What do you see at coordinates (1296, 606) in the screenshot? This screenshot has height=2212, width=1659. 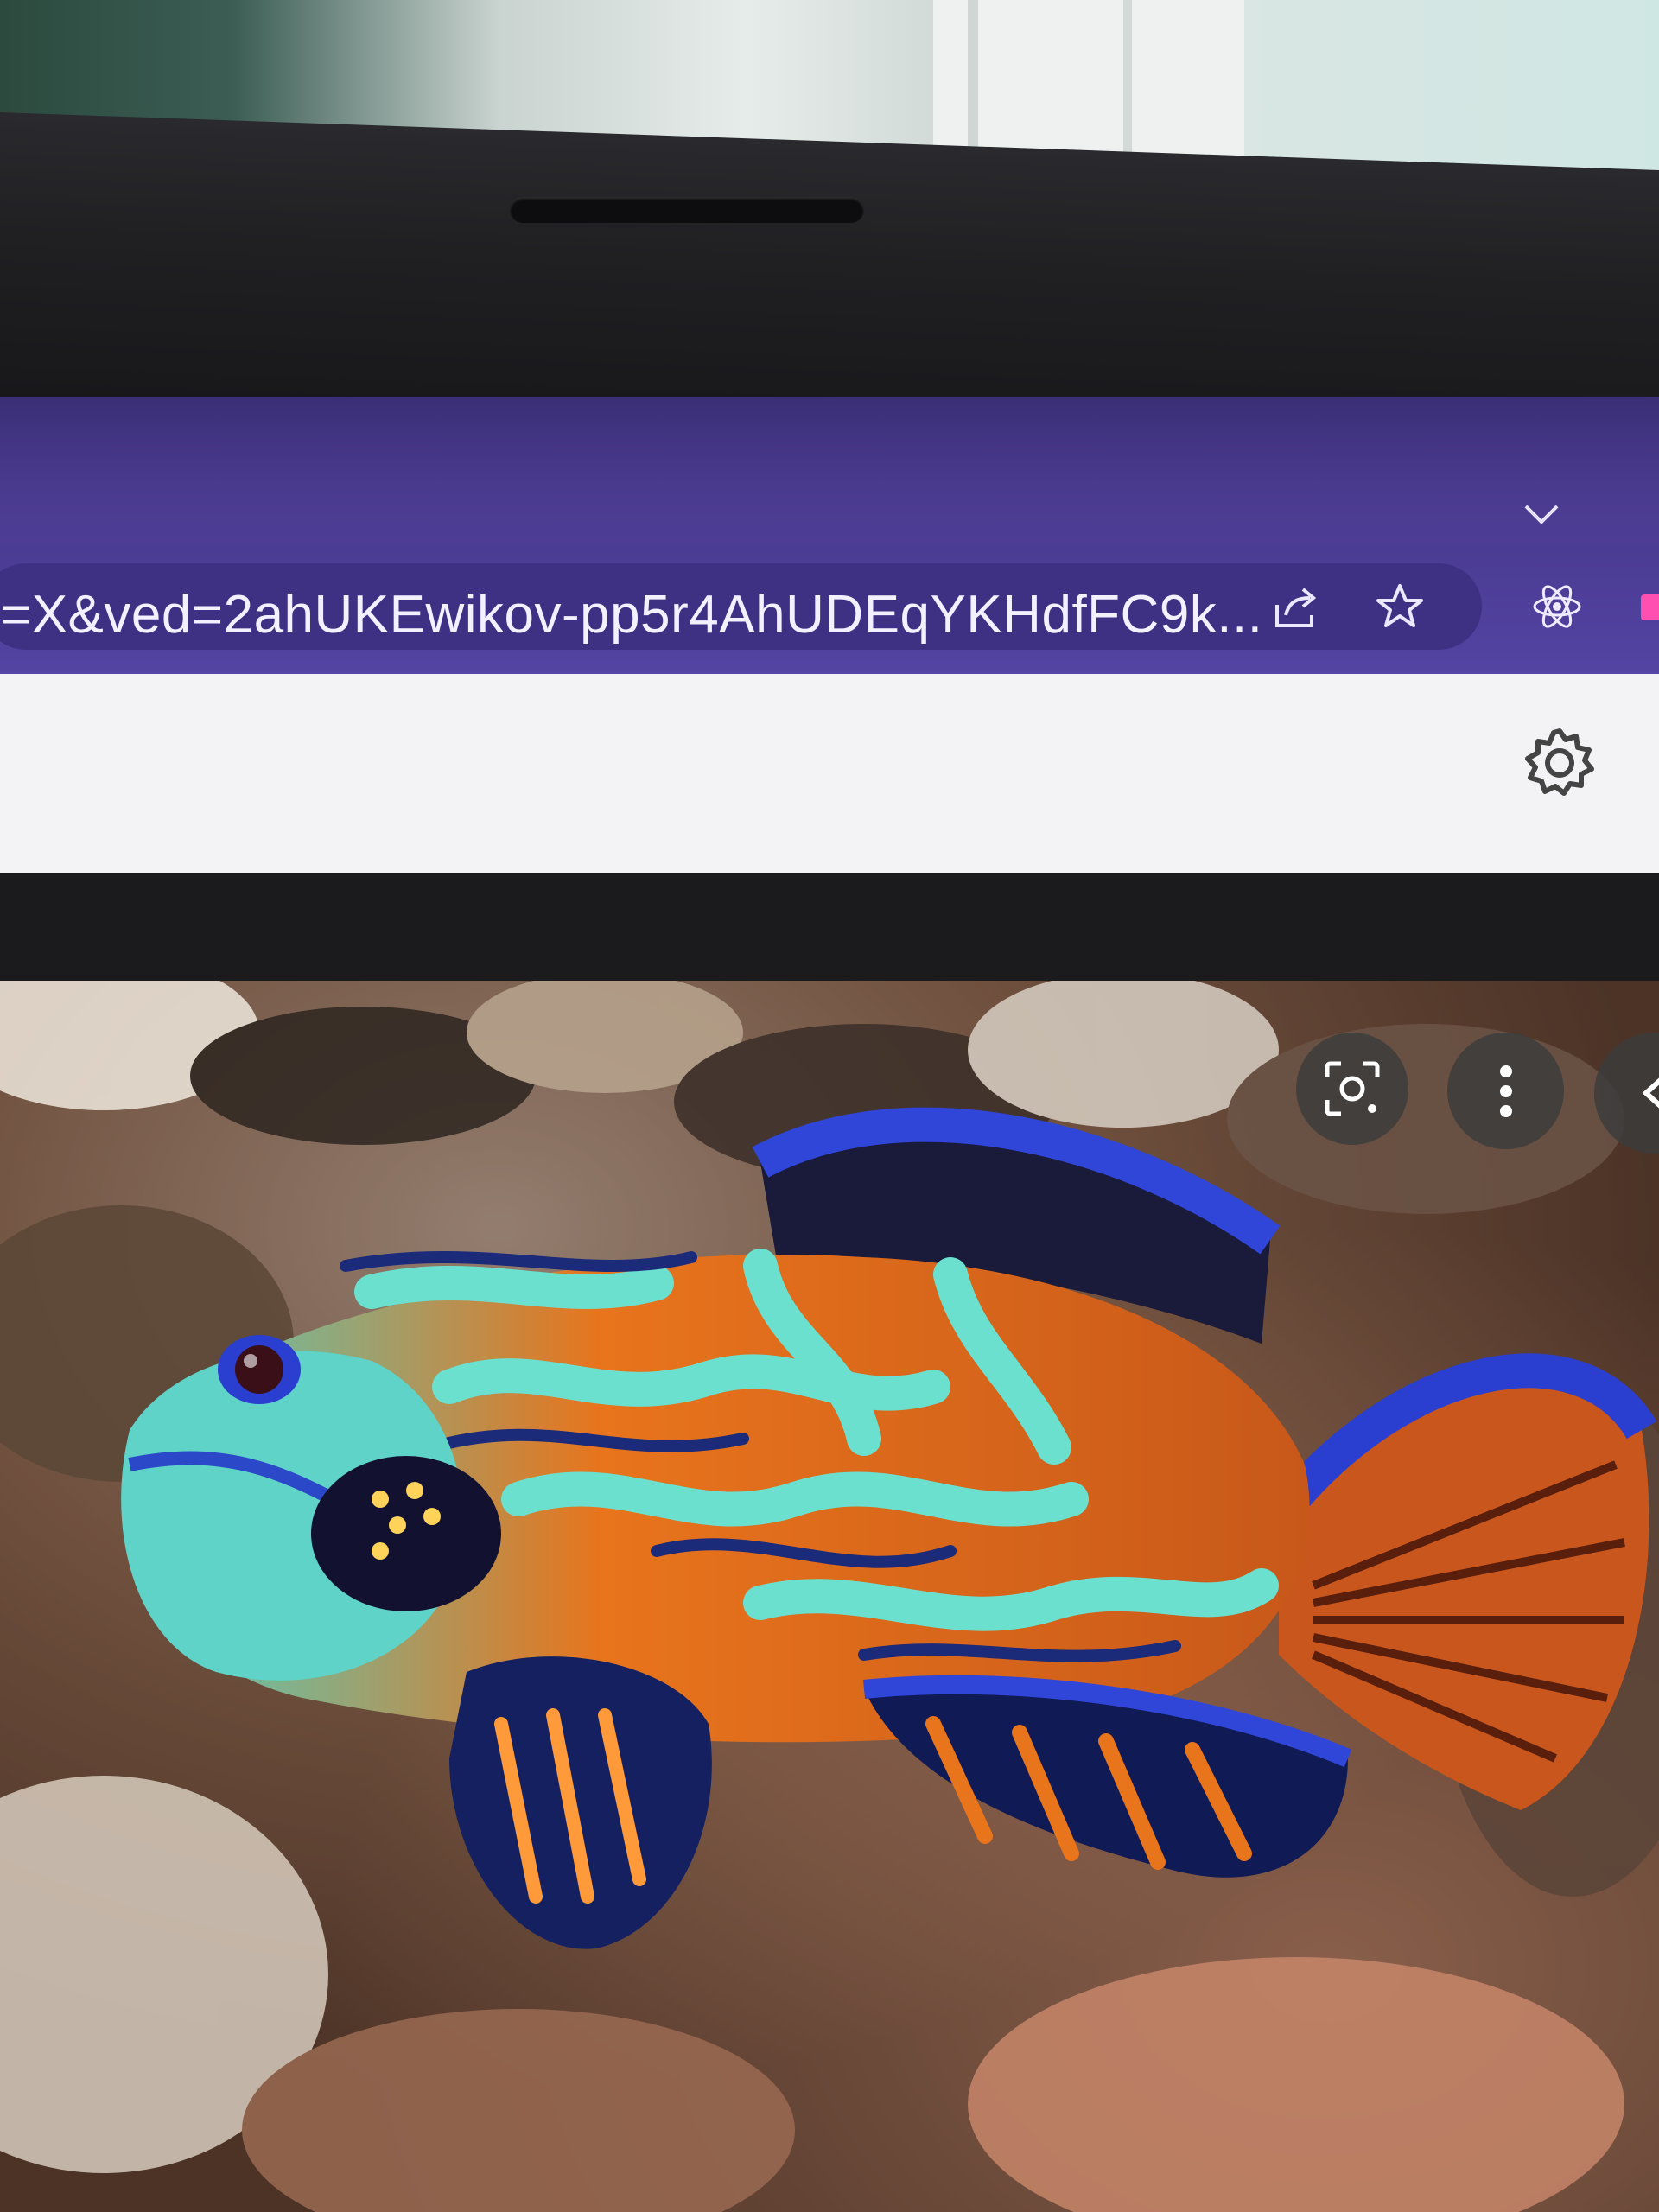 I see `share-icon` at bounding box center [1296, 606].